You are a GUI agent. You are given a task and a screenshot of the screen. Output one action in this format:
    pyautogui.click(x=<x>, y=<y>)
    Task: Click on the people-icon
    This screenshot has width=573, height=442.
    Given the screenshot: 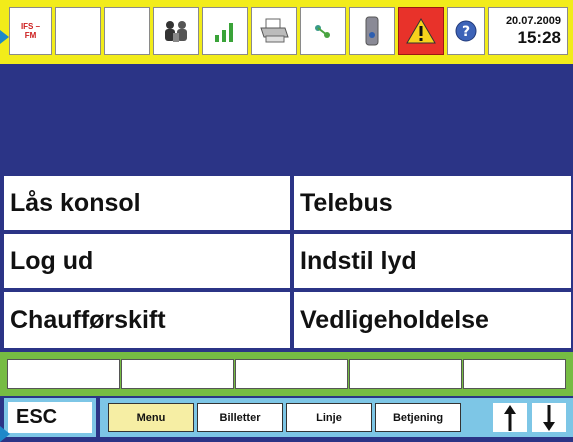 What is the action you would take?
    pyautogui.click(x=176, y=31)
    